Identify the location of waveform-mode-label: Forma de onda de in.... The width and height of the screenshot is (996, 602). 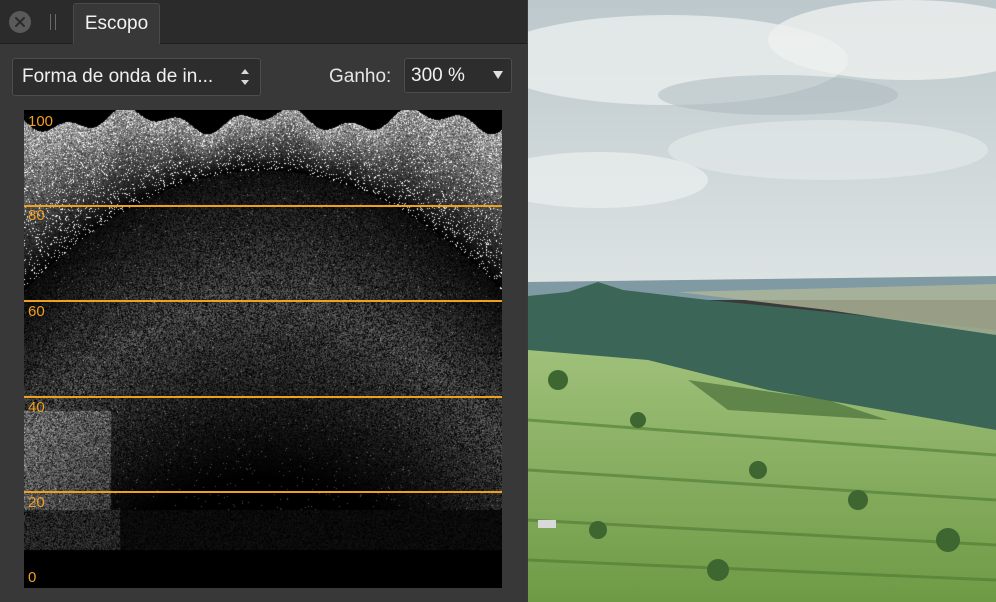
(118, 76).